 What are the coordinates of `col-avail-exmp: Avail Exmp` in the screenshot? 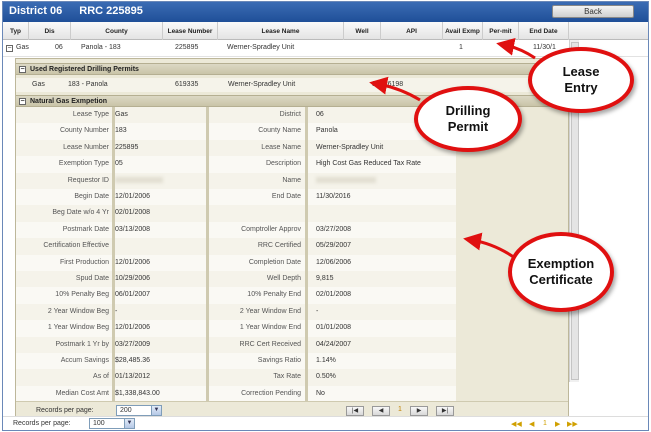 It's located at (463, 31).